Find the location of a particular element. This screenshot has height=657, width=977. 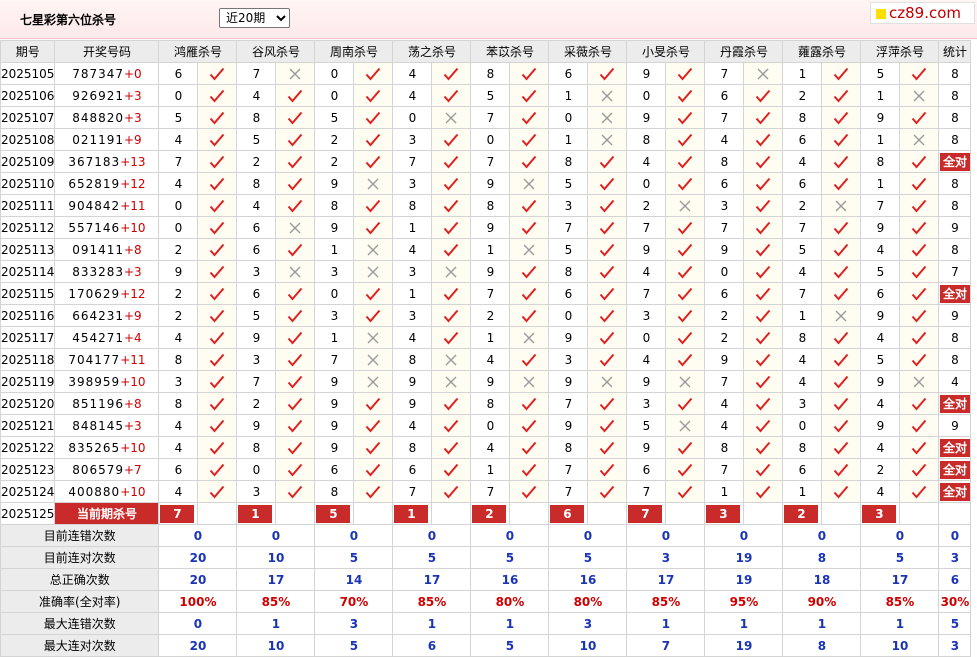

table-row: 2025116 664231+9 2 5 3 3 2 0 3 2 1 9 9 is located at coordinates (486, 315).